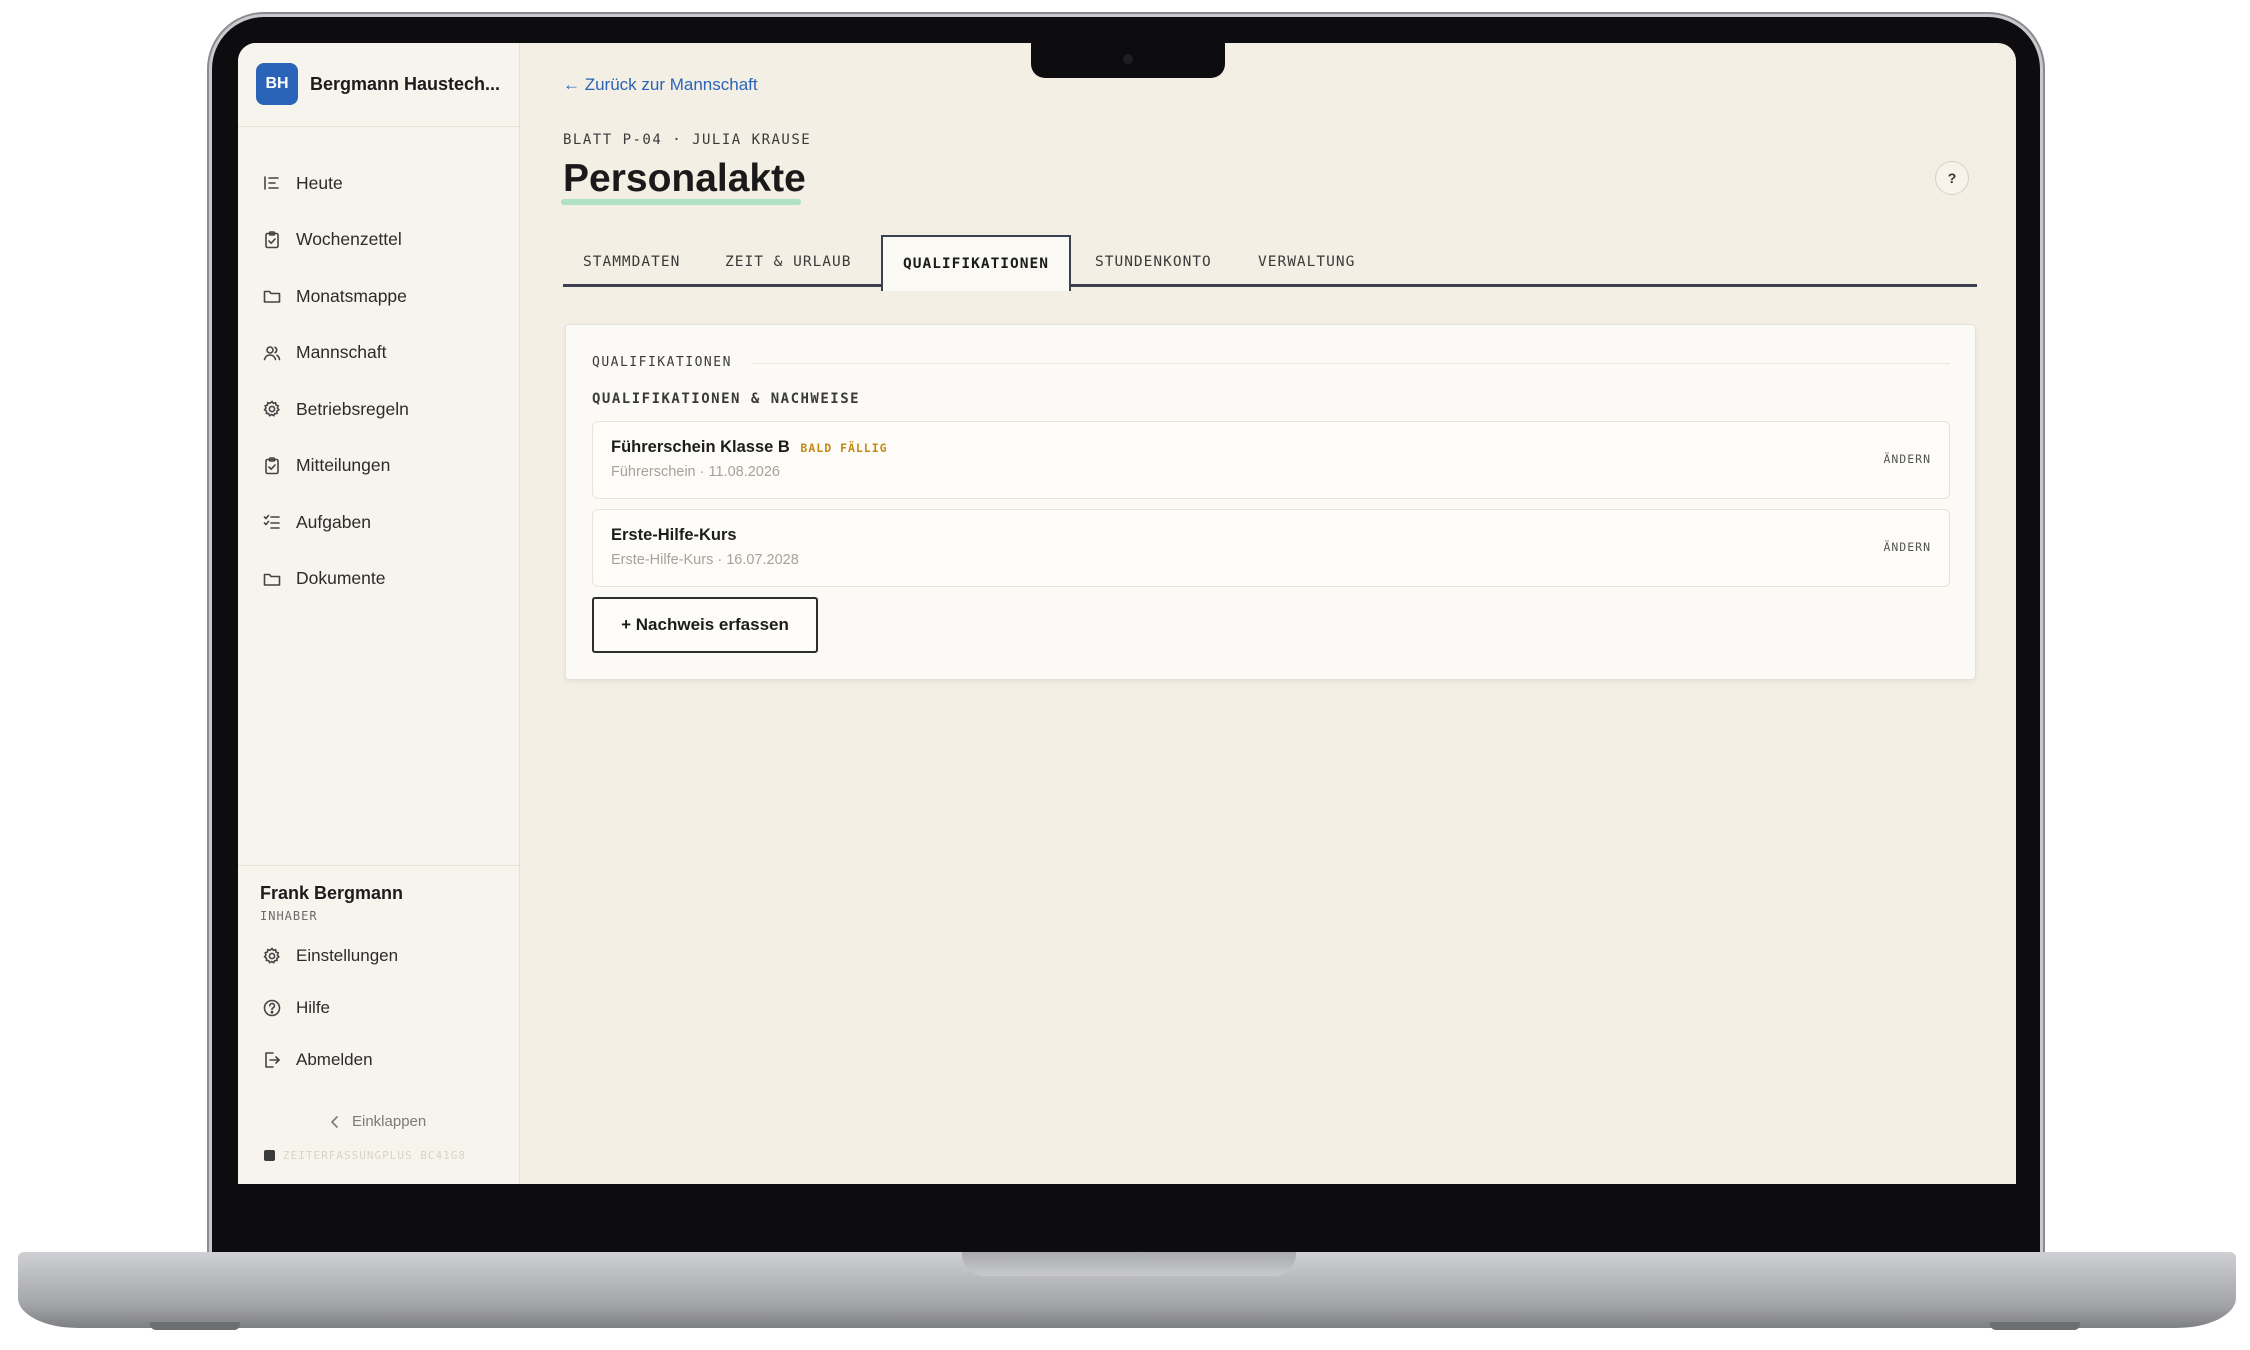 The width and height of the screenshot is (2250, 1350). Describe the element at coordinates (1306, 262) in the screenshot. I see `tab-verwaltung: VERWALTUNG` at that location.